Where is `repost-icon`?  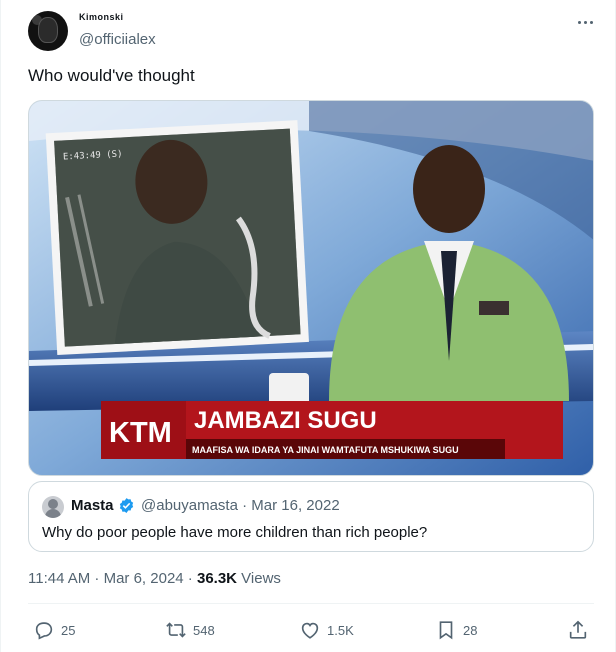
repost-icon is located at coordinates (176, 630).